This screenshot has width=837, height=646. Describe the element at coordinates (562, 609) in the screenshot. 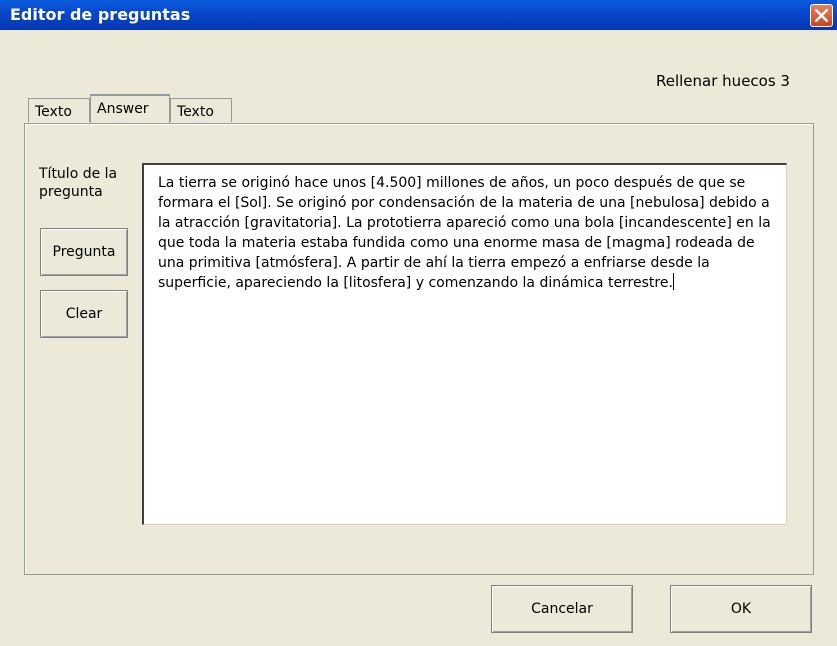

I see `cancel-button: Cancelar` at that location.